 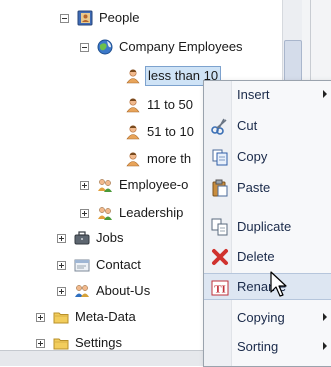 I want to click on tree-node-jobs: Jobs, so click(x=91, y=238).